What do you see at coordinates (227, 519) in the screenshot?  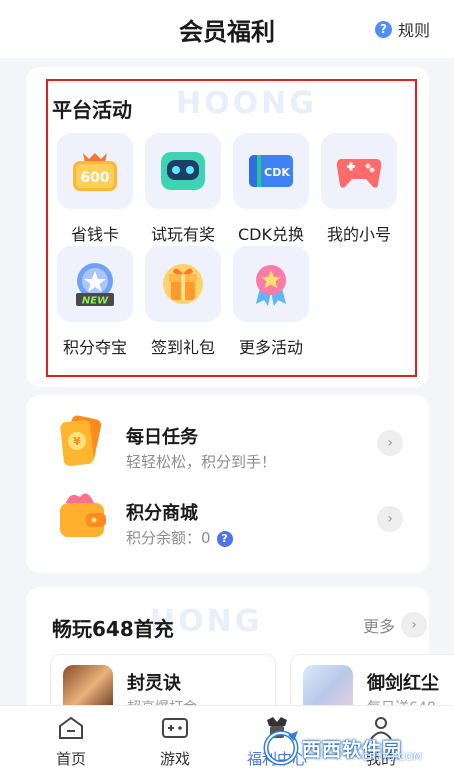 I see `points-shop-row: 积分商城 积分余额：0? ›` at bounding box center [227, 519].